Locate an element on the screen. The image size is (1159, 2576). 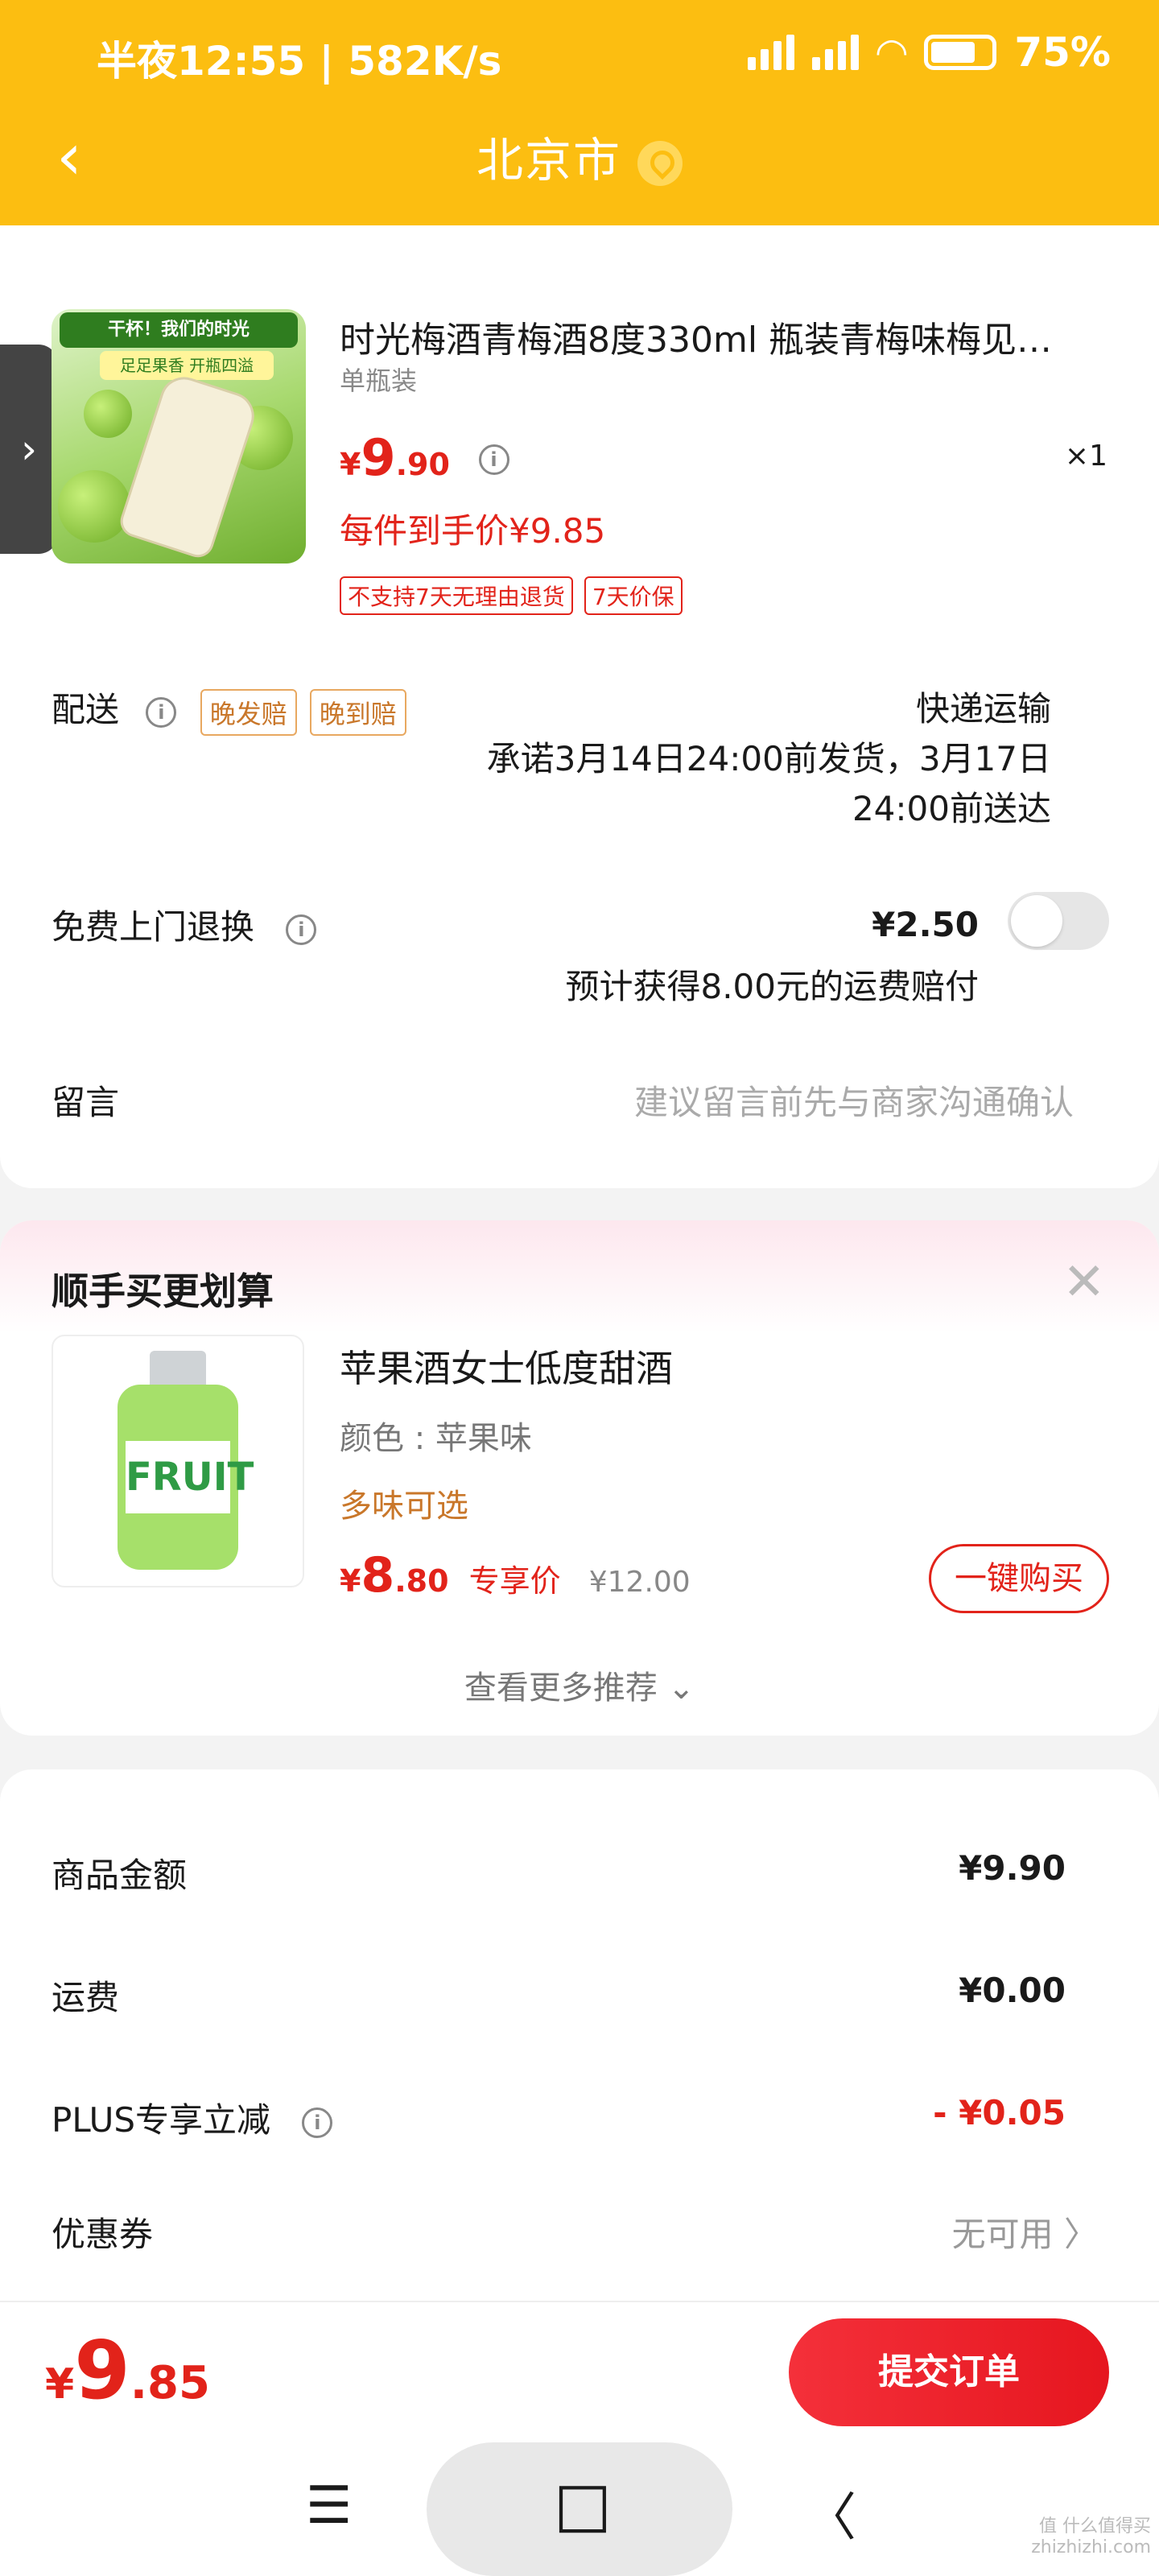
delivery-info: 快递运输 承诺3月14日24:00前发货，3月17日 24:00前送达 is located at coordinates (745, 759).